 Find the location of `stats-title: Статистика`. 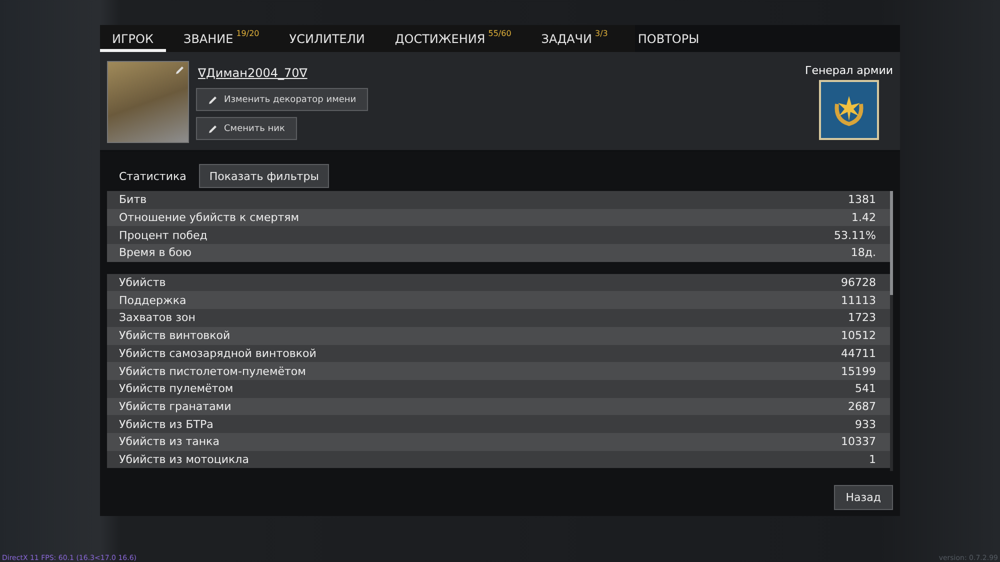

stats-title: Статистика is located at coordinates (152, 176).